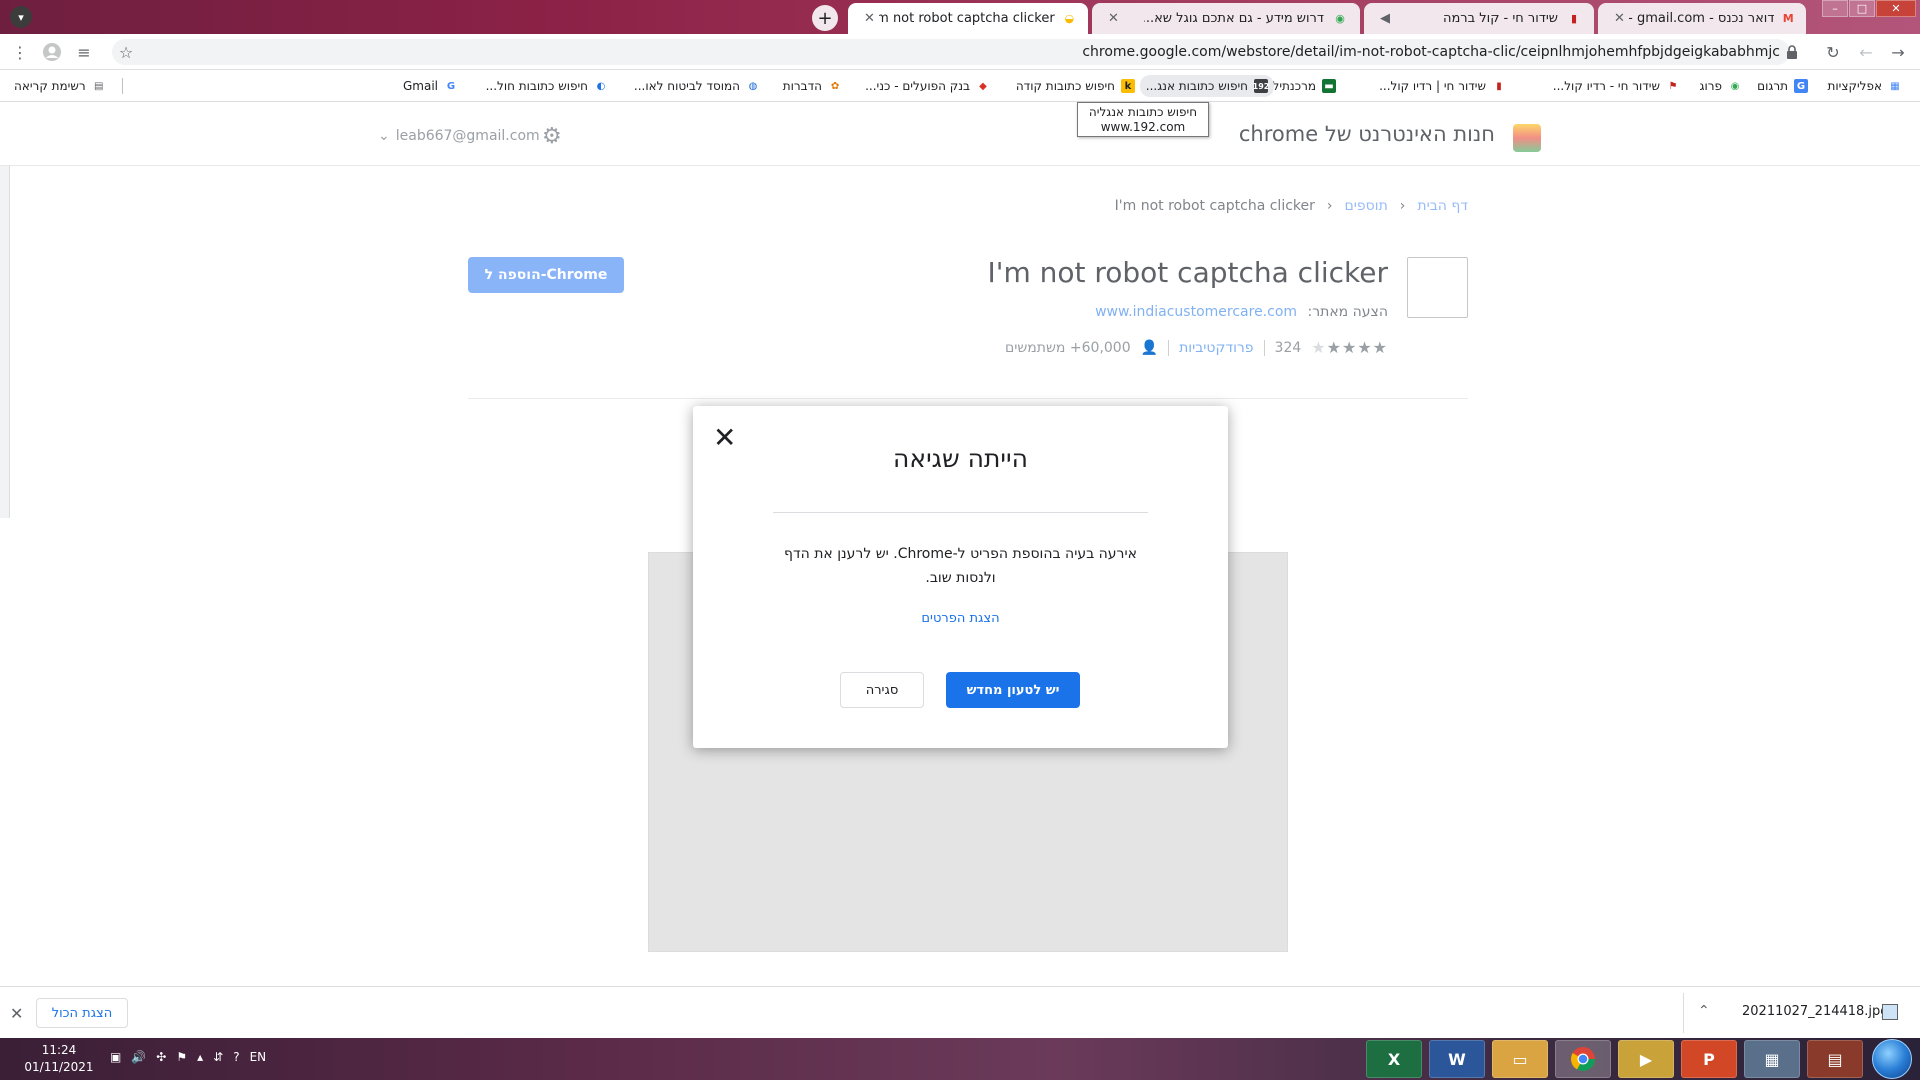 The height and width of the screenshot is (1080, 1920). Describe the element at coordinates (218, 1057) in the screenshot. I see `usb-icon: ⇵` at that location.